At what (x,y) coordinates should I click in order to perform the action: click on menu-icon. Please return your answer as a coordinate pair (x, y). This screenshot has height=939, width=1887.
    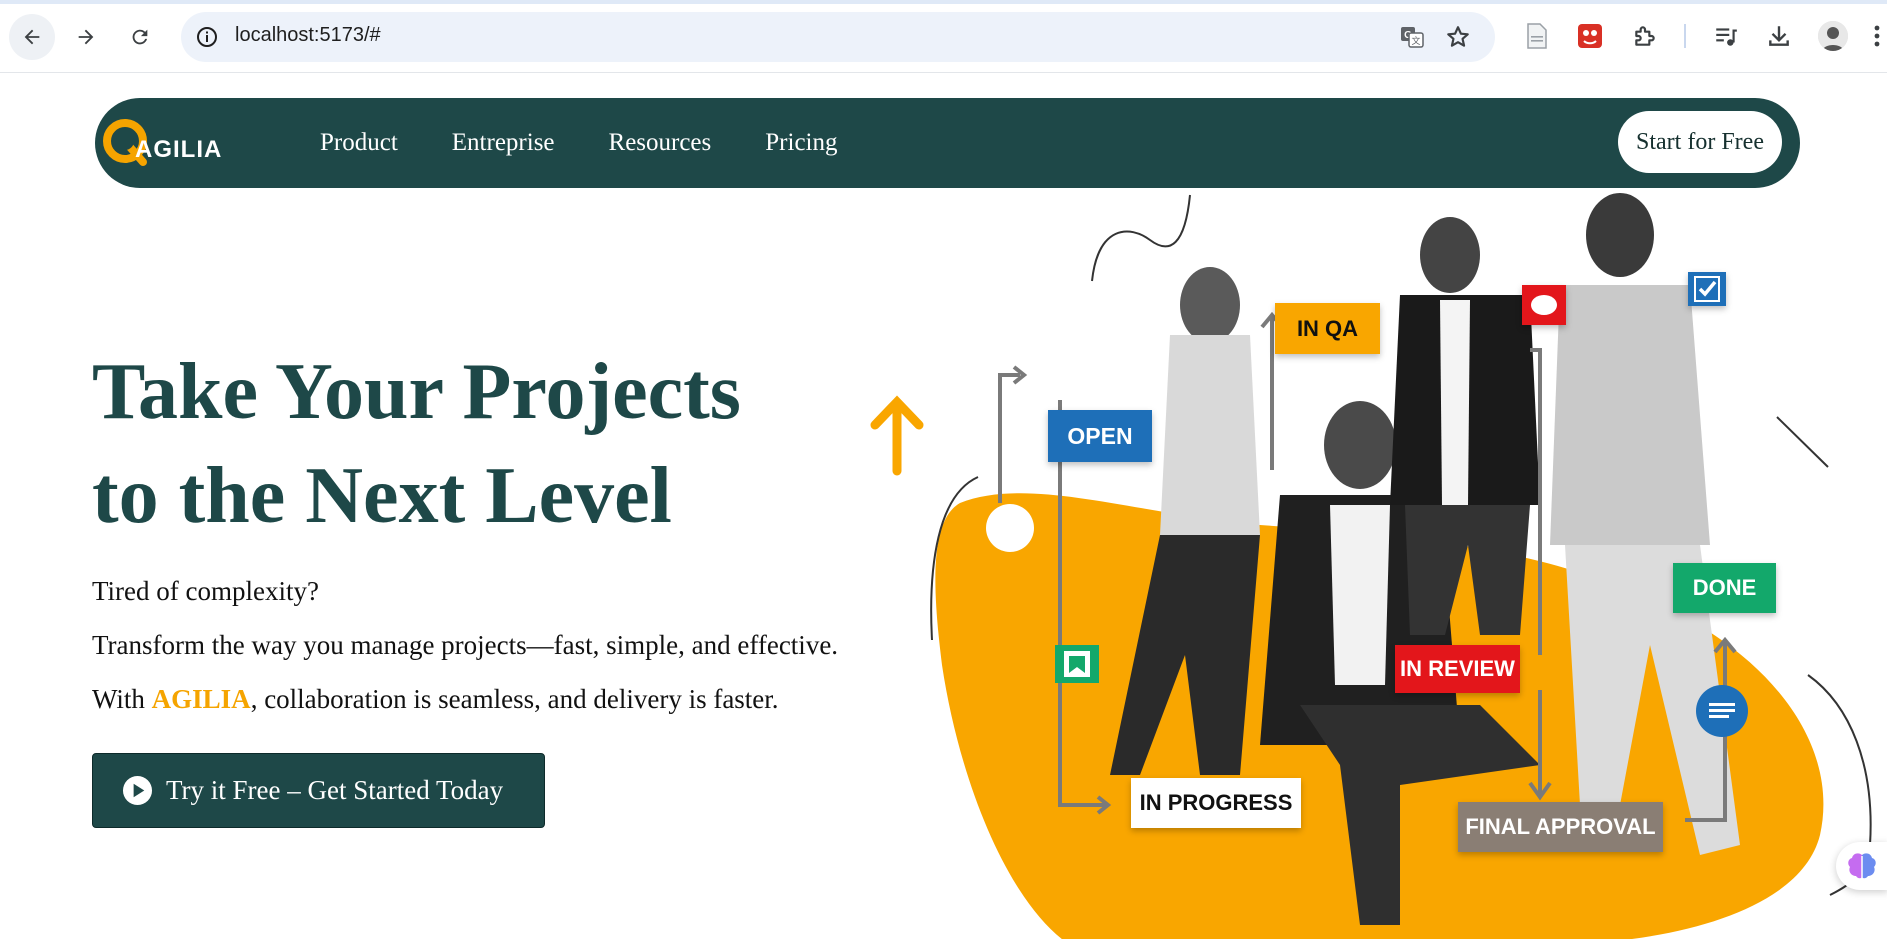
    Looking at the image, I should click on (1877, 36).